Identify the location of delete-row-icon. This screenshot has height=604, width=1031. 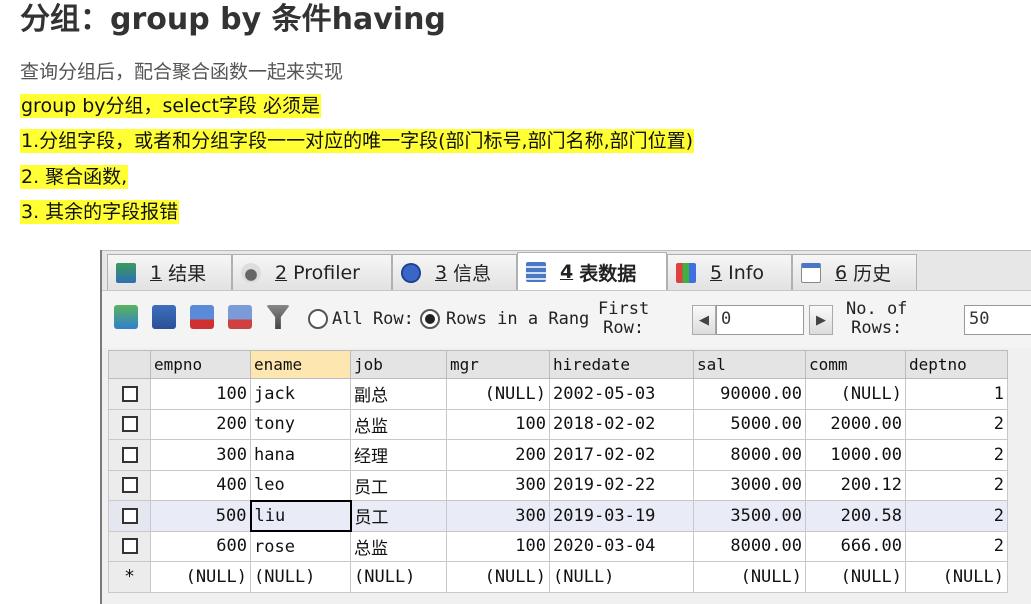
(202, 317).